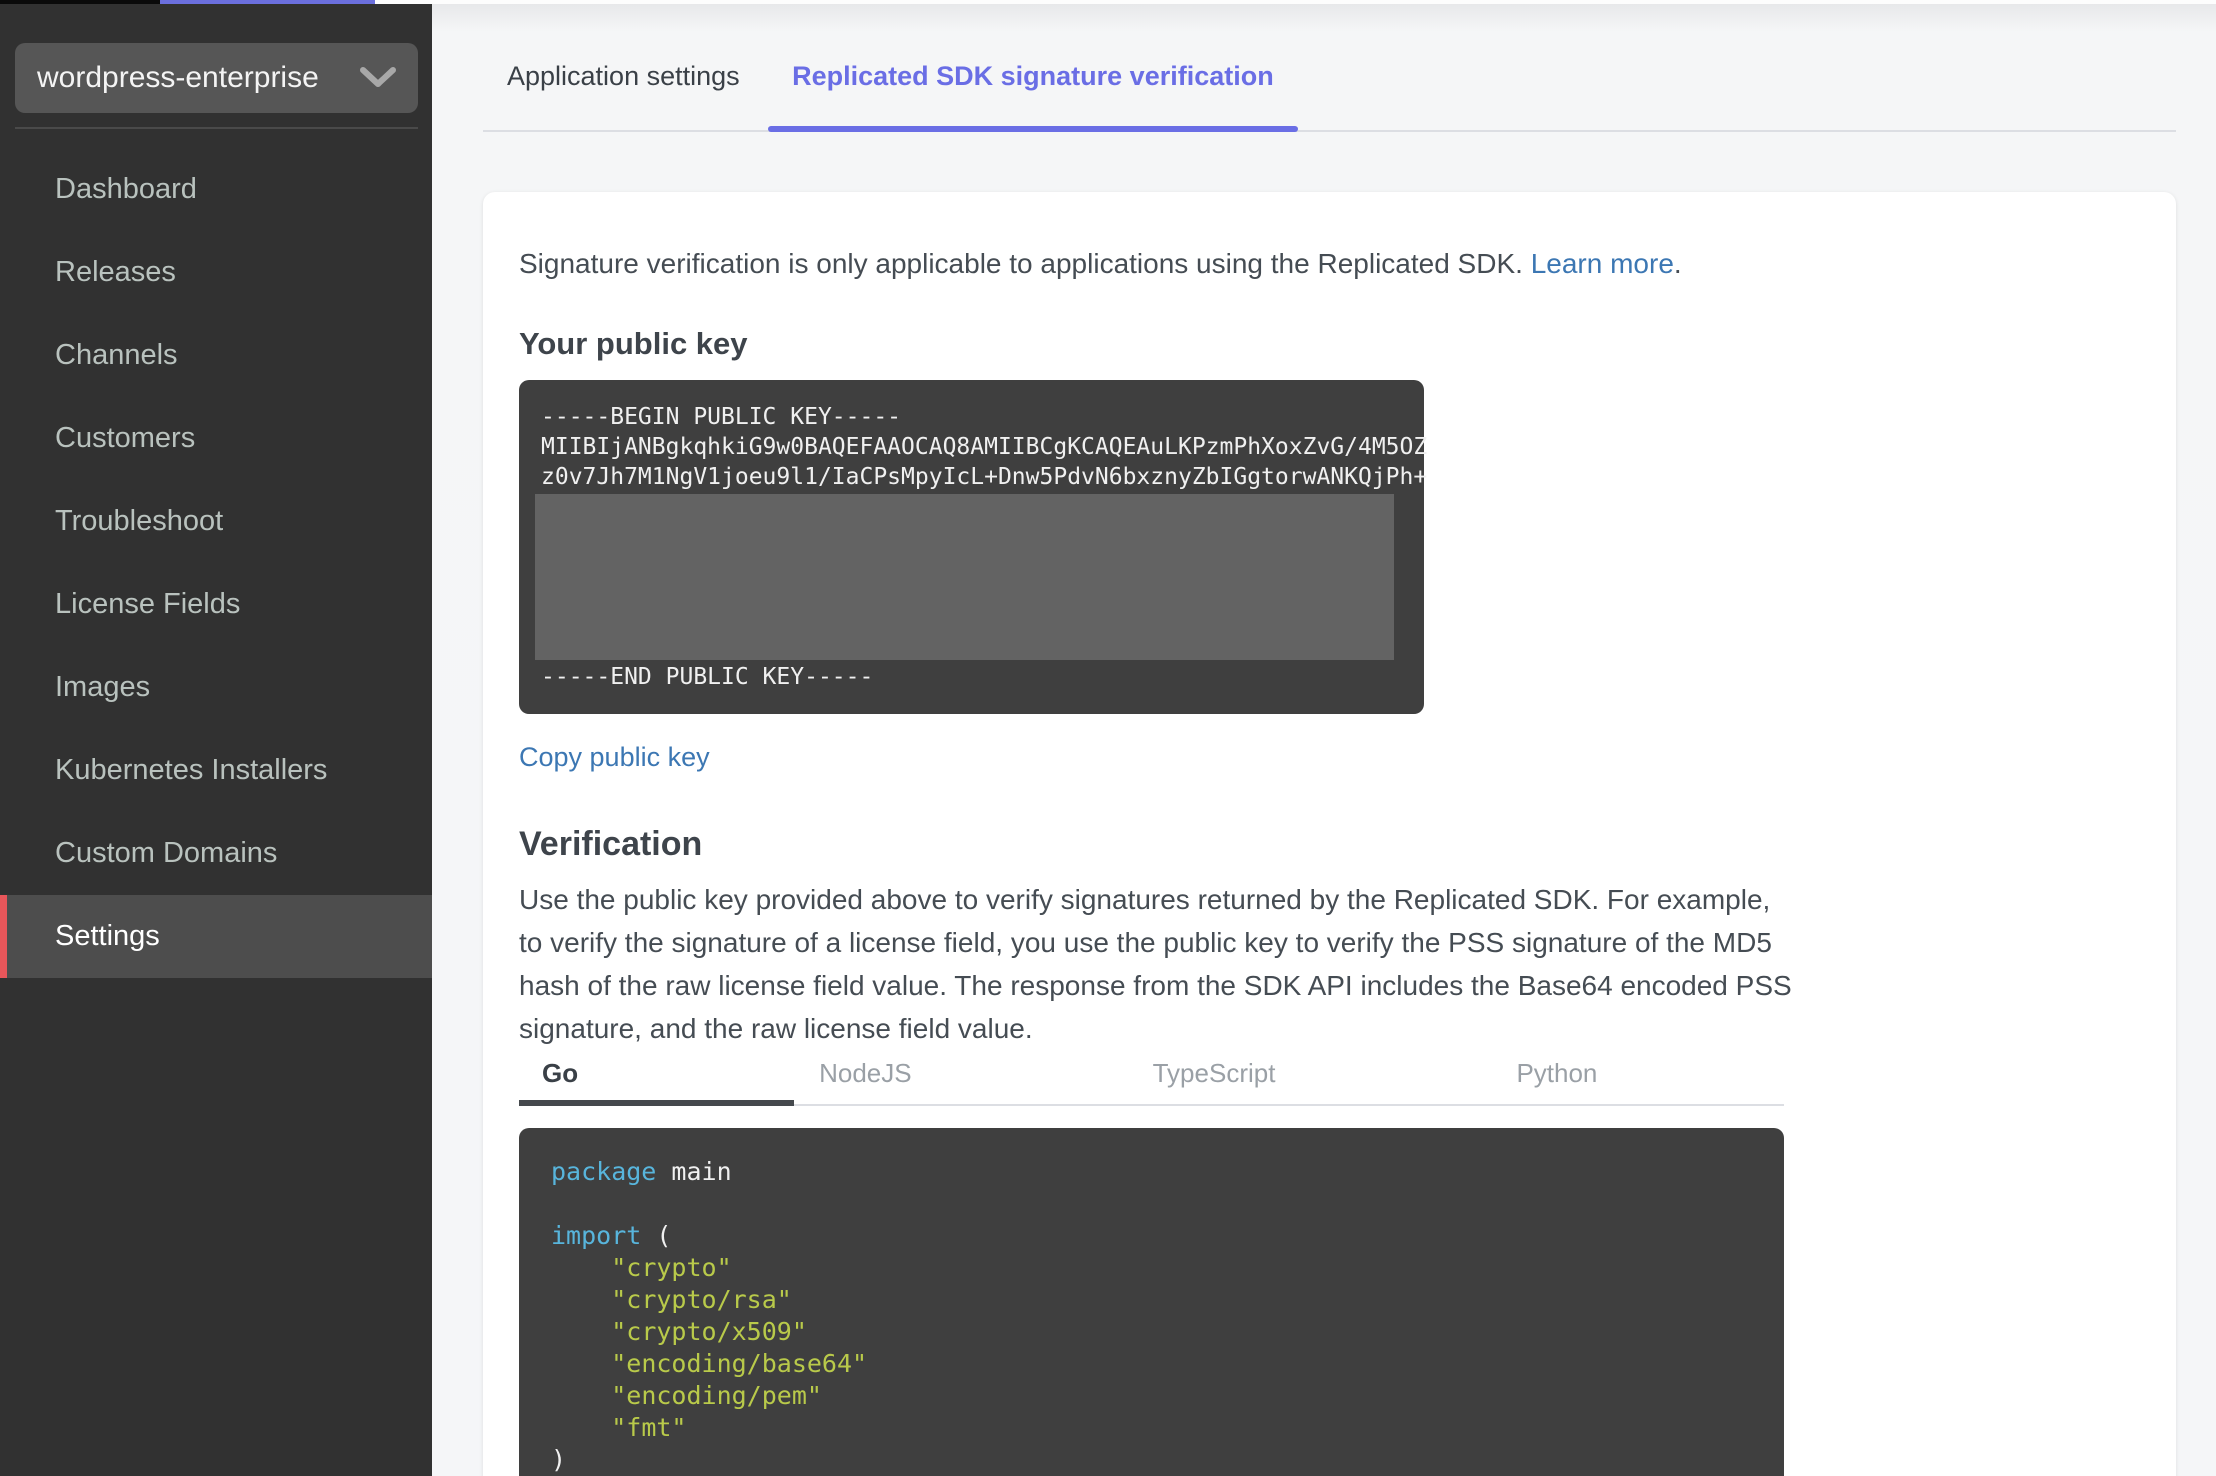 Image resolution: width=2216 pixels, height=1476 pixels. I want to click on sidebar-item-custom-domains: Custom Domains, so click(216, 853).